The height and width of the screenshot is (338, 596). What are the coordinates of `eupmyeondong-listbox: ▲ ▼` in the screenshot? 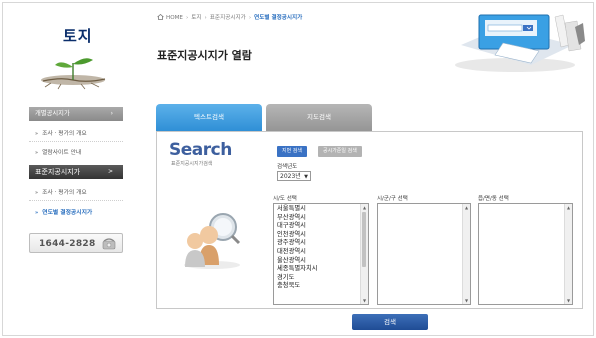 It's located at (525, 254).